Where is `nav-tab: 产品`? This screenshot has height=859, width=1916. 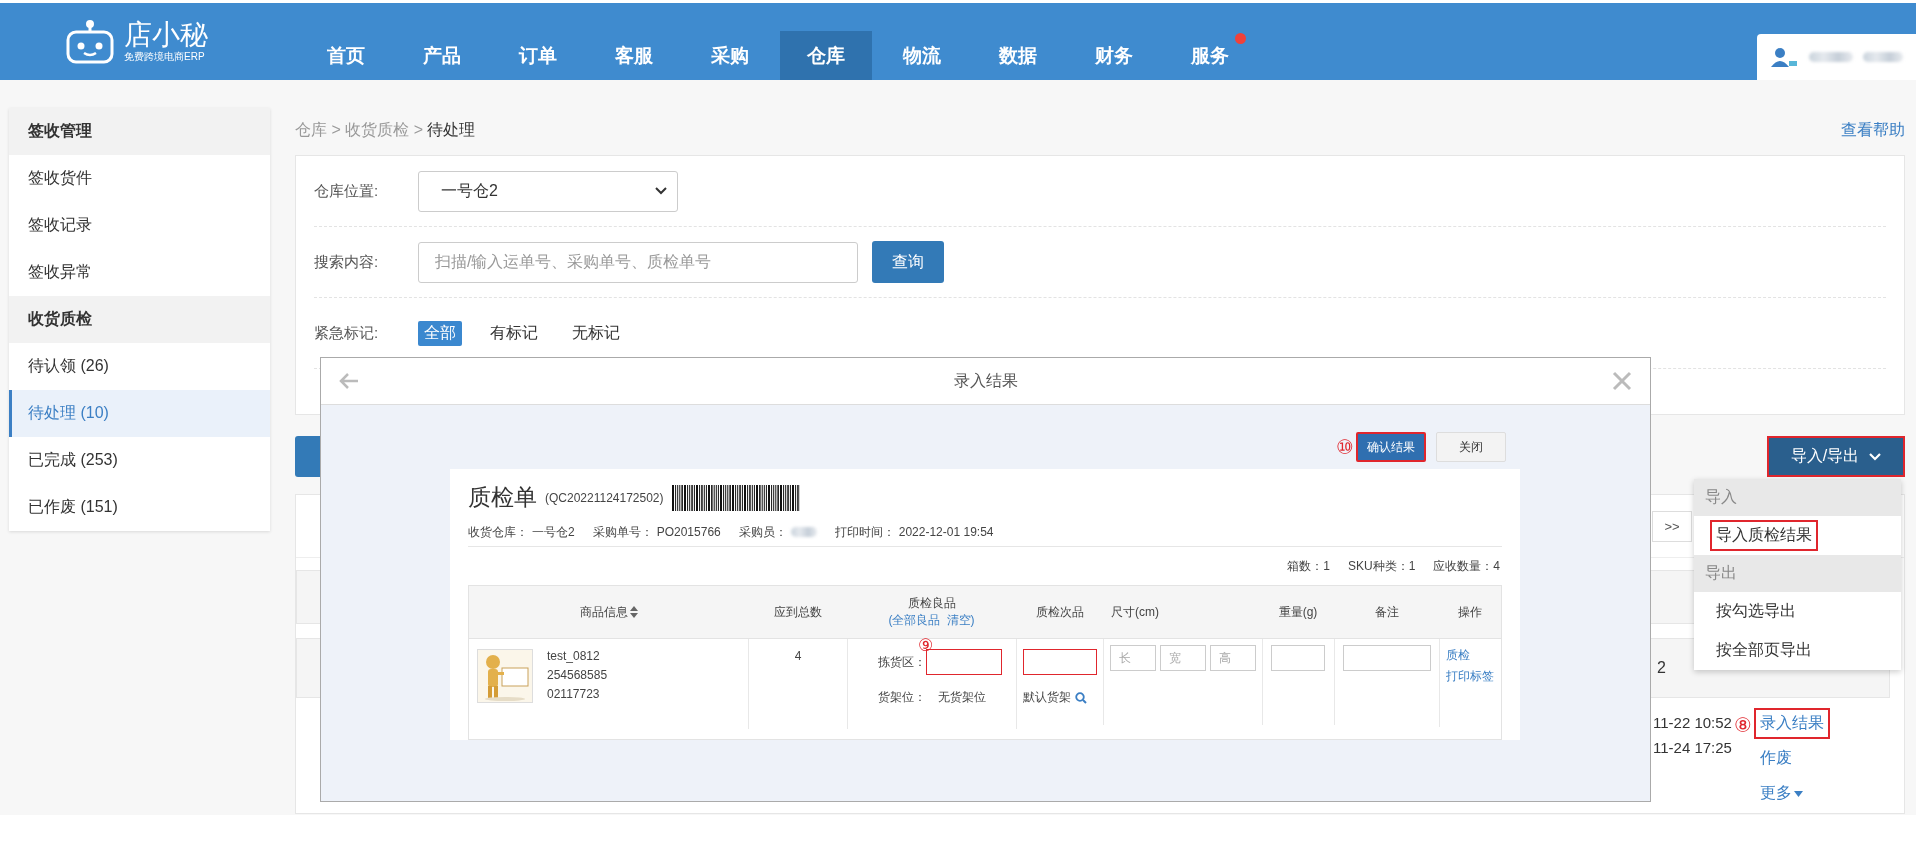
nav-tab: 产品 is located at coordinates (442, 55).